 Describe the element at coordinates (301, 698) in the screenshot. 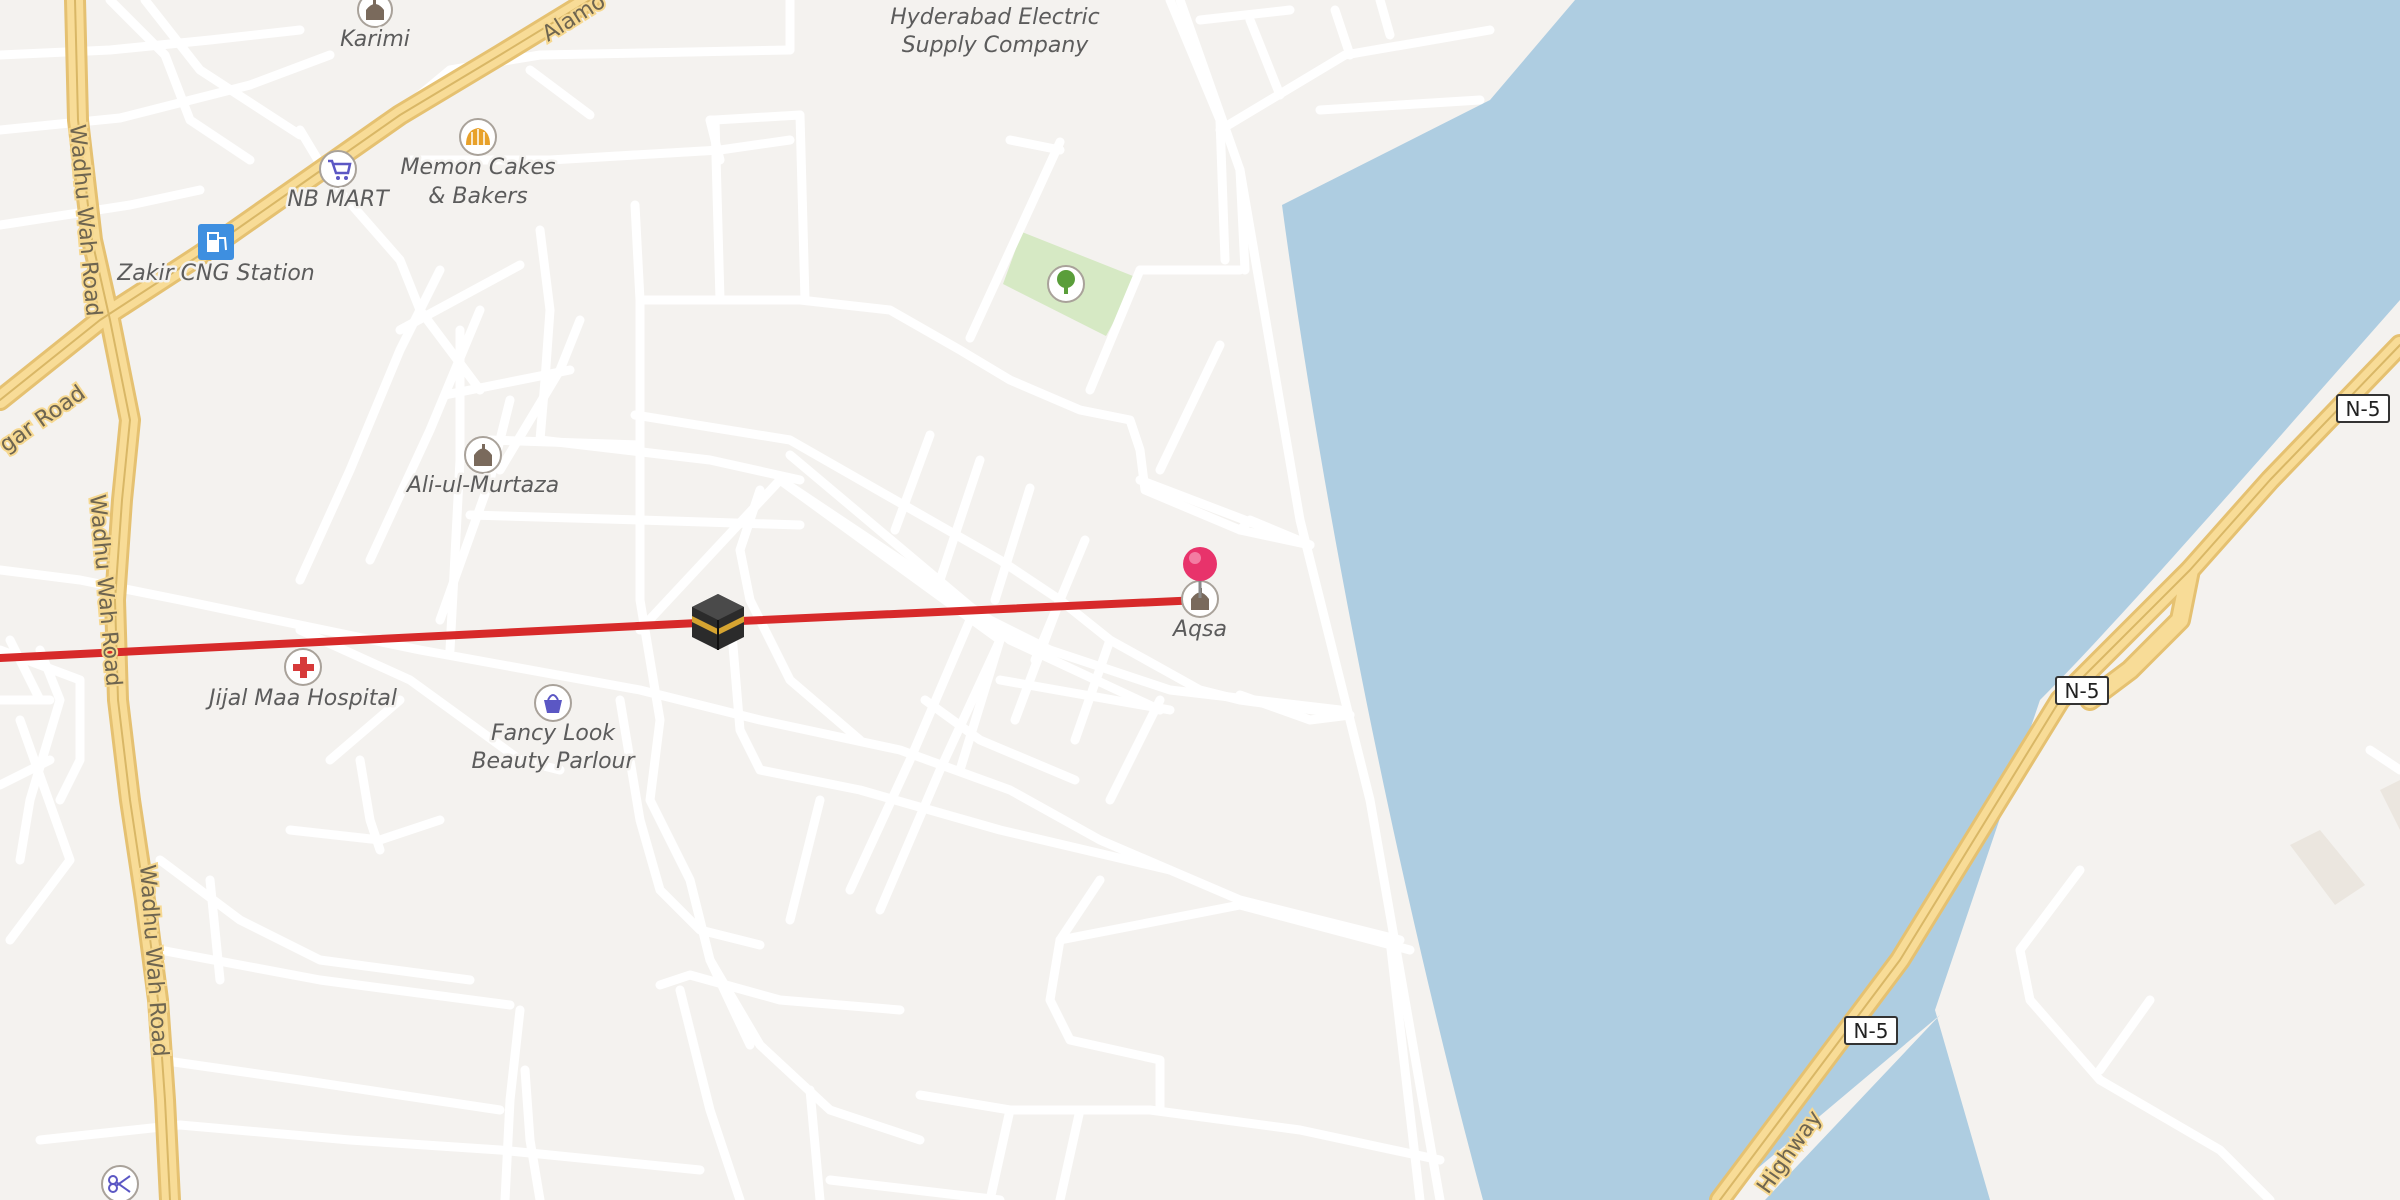

I see `poi-label-jijal-maa: Jijal Maa Hospital` at that location.